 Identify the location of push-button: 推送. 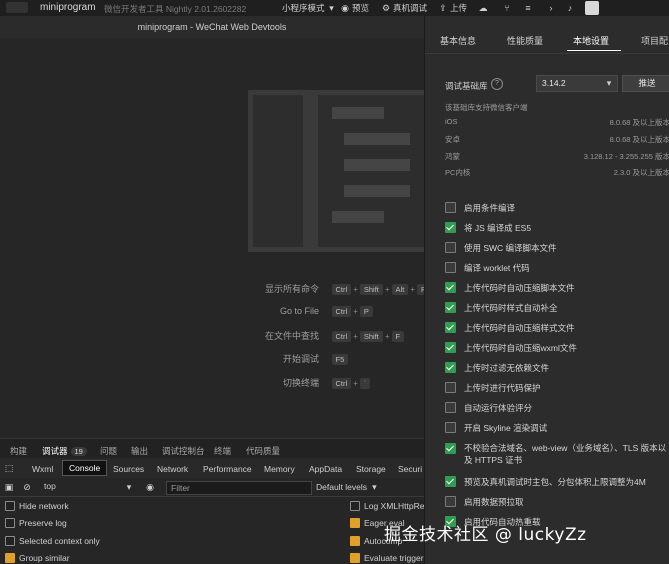
(645, 83).